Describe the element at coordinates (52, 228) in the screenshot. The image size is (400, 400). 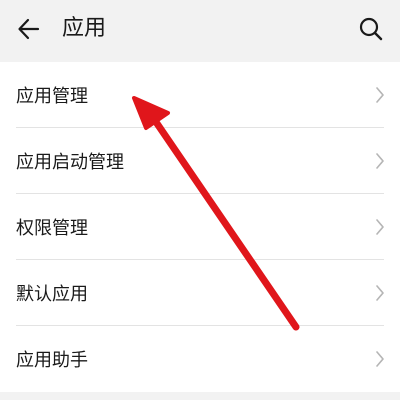
I see `list-item-label: 权限管理` at that location.